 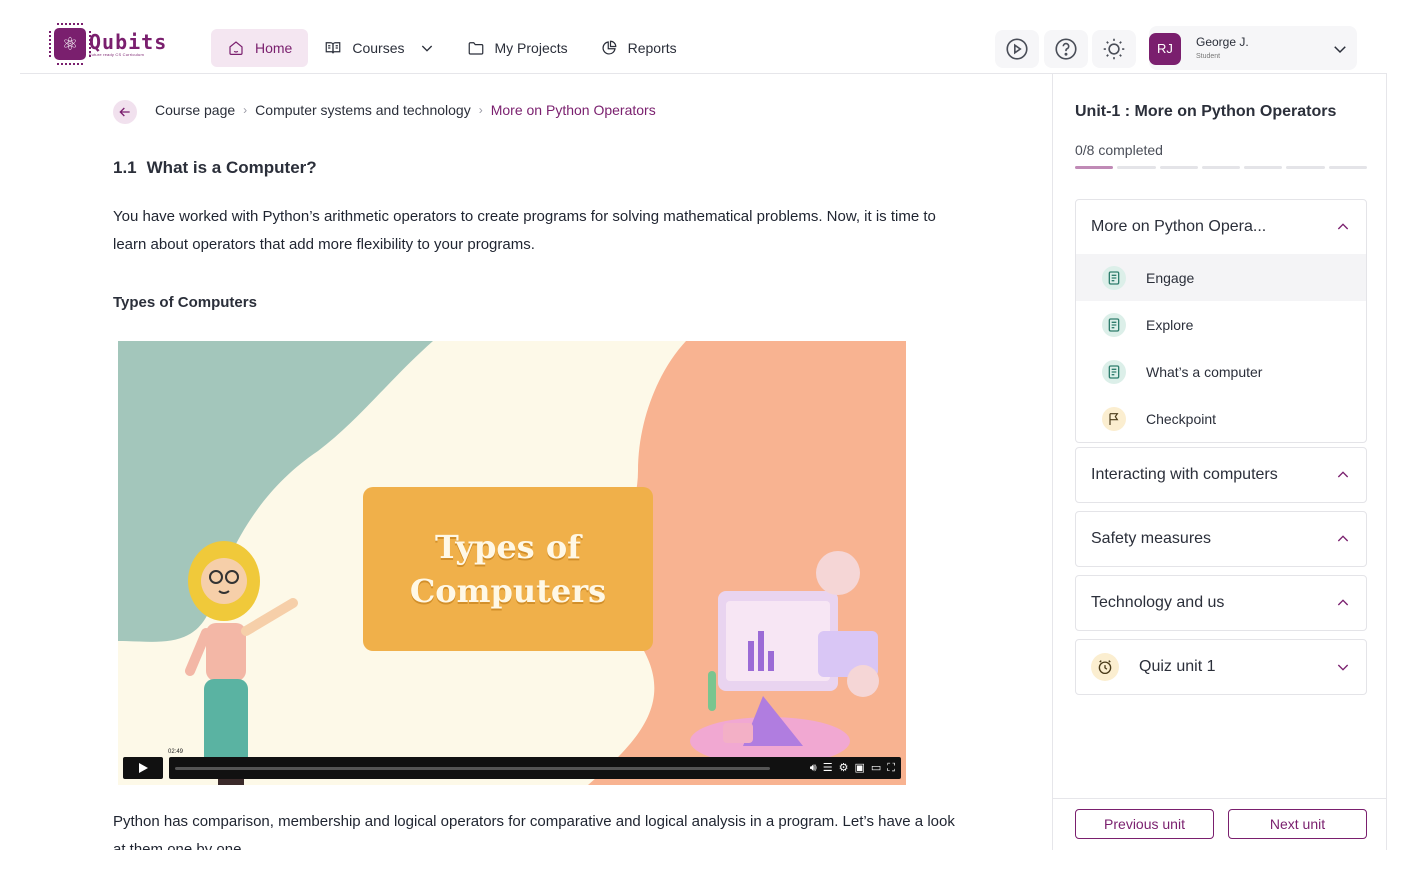 I want to click on section-header-label: Safety measures, so click(x=1151, y=538).